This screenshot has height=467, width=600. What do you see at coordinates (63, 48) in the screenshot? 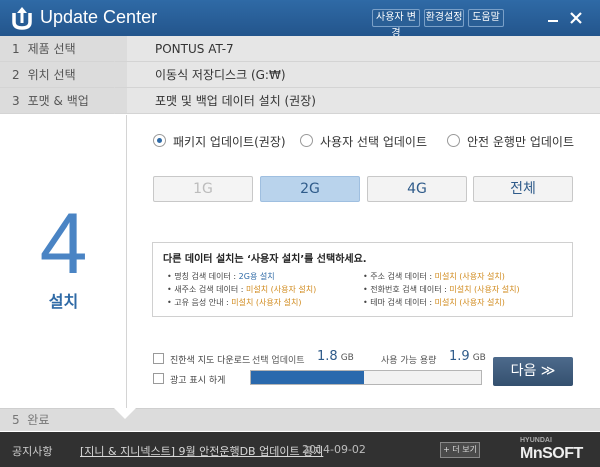
I see `step-1-label: 1 제품 선택` at bounding box center [63, 48].